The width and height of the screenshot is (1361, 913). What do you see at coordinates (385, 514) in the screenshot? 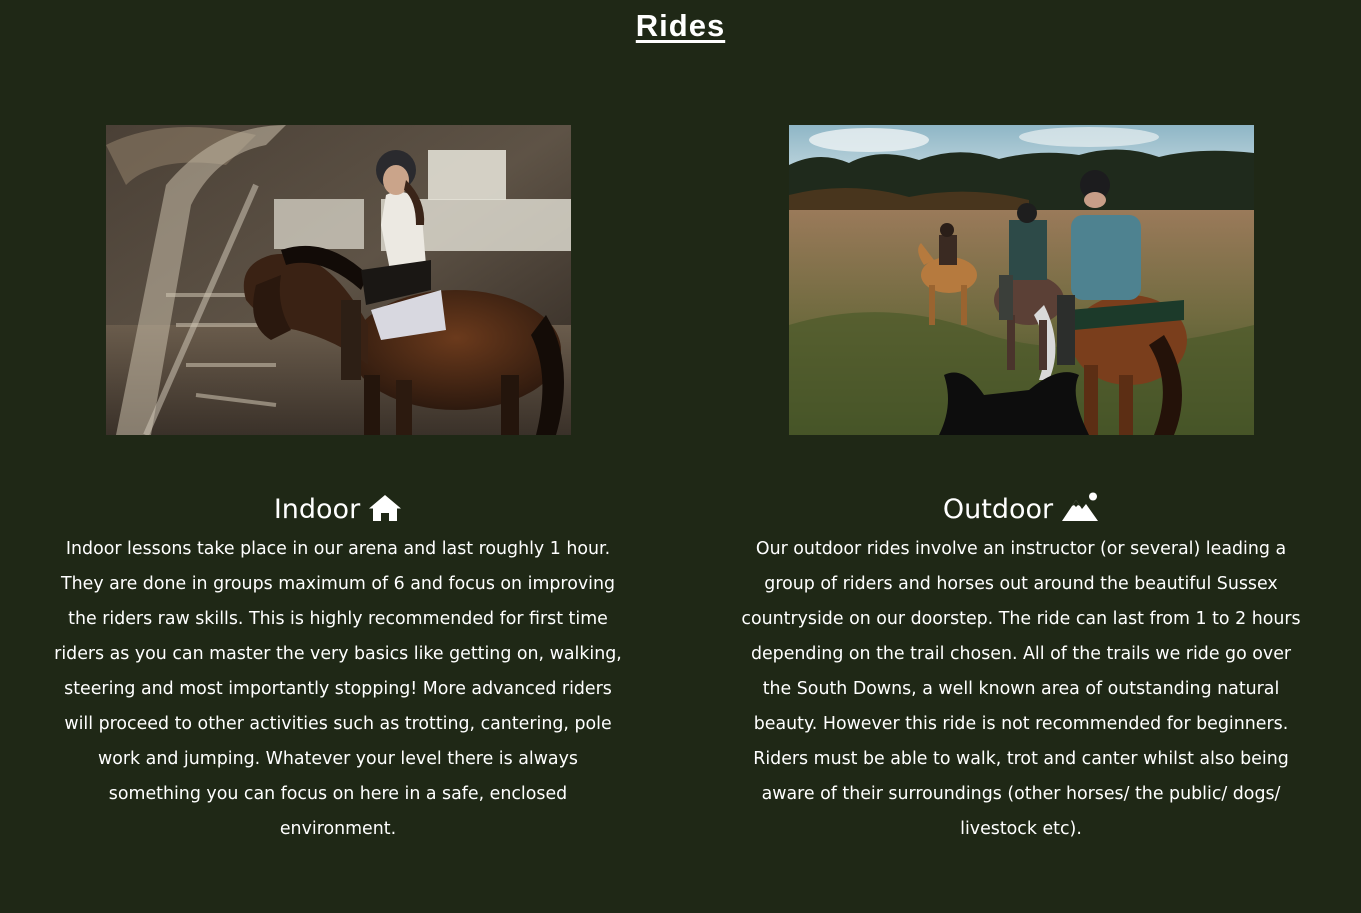
I see `house-icon` at bounding box center [385, 514].